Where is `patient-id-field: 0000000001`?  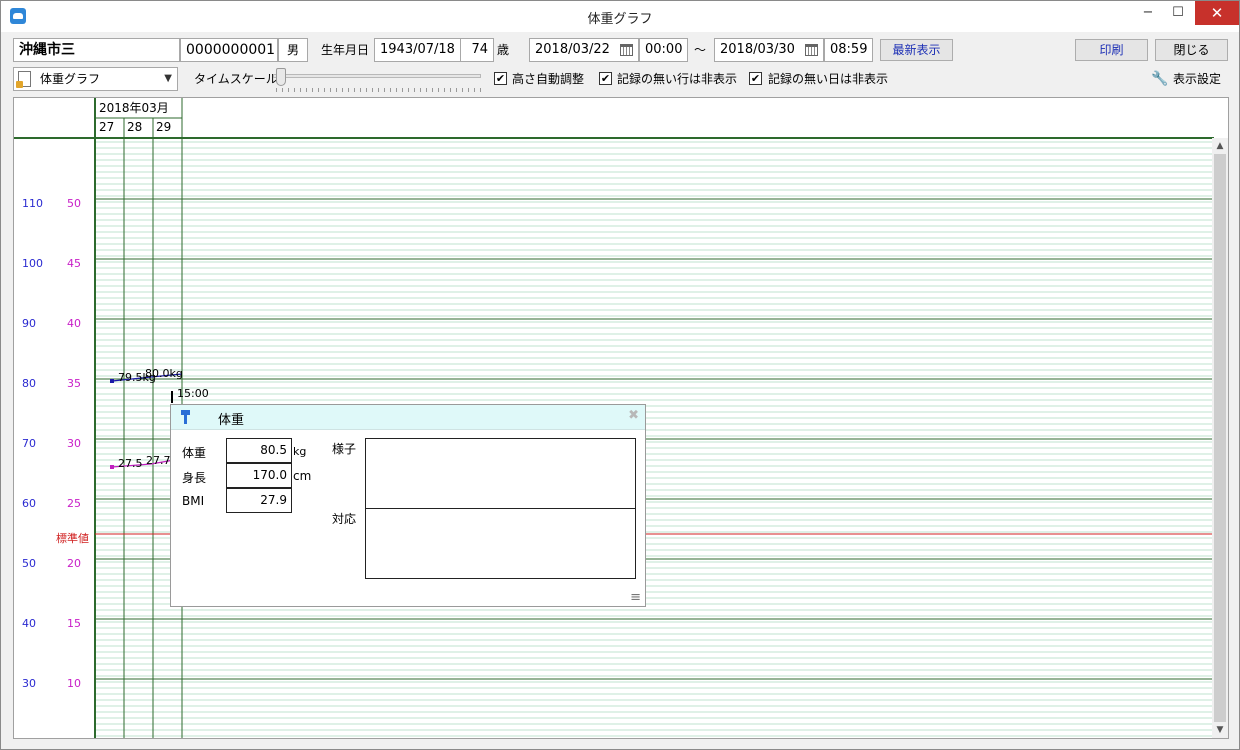
patient-id-field: 0000000001 is located at coordinates (229, 50).